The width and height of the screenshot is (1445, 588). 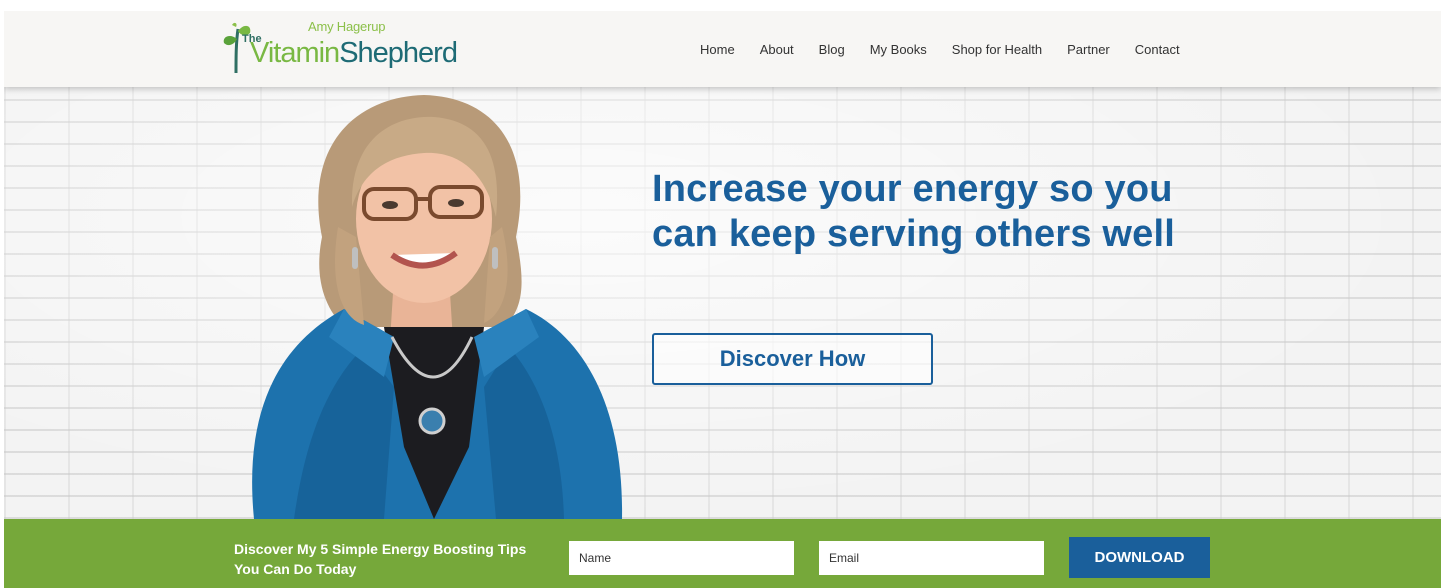 I want to click on nav-item-home: Home, so click(x=717, y=49).